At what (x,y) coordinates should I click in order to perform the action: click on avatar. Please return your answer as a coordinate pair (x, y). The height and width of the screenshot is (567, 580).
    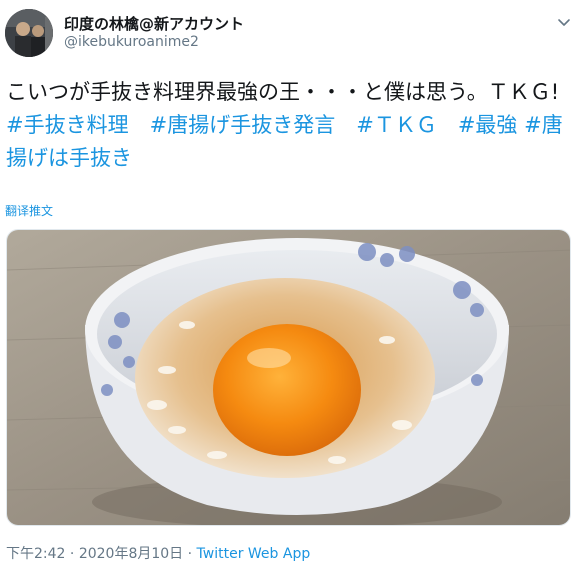
    Looking at the image, I should click on (29, 33).